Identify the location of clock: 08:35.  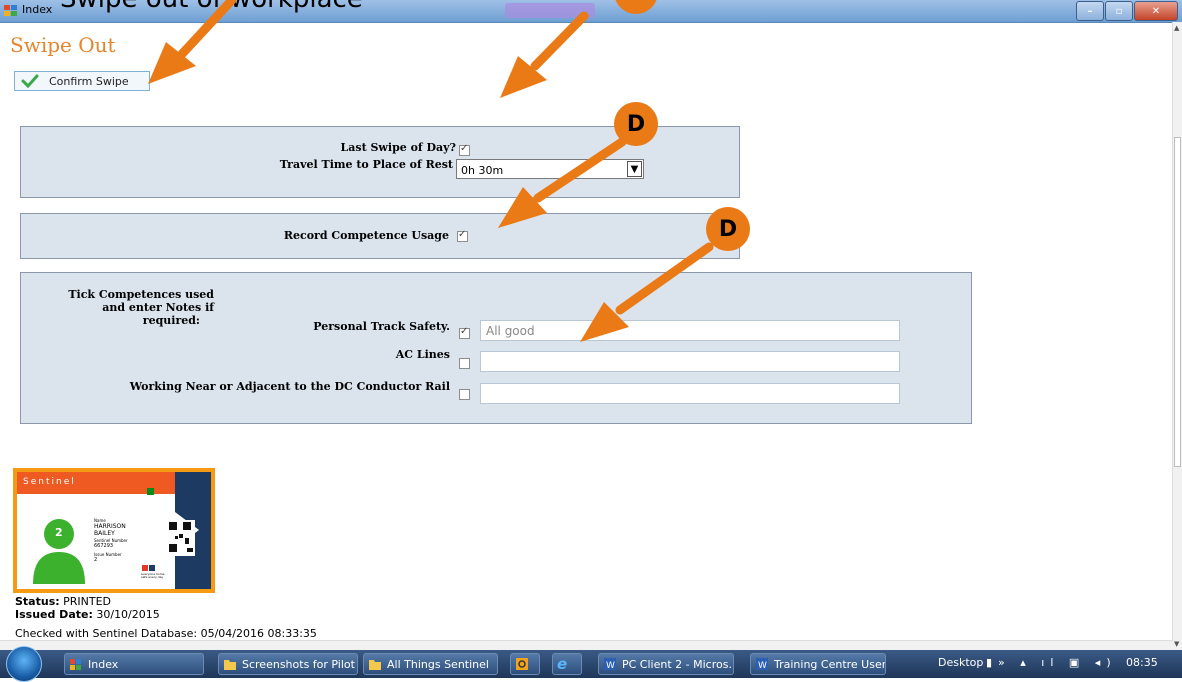
(1142, 662).